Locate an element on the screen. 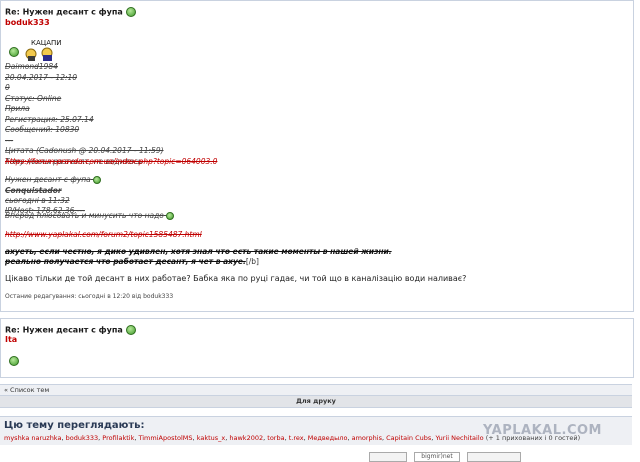  viewer-name: t.rex is located at coordinates (296, 438).